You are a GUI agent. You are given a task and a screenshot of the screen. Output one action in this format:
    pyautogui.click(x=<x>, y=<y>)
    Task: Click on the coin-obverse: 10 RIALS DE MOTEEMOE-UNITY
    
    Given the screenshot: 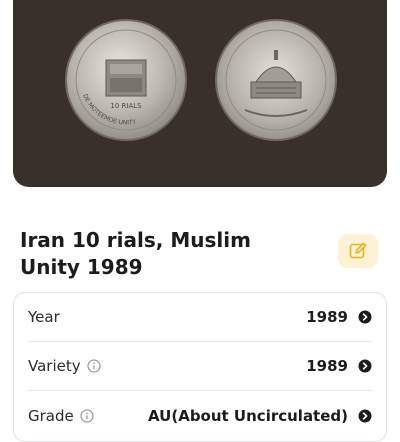 What is the action you would take?
    pyautogui.click(x=126, y=80)
    